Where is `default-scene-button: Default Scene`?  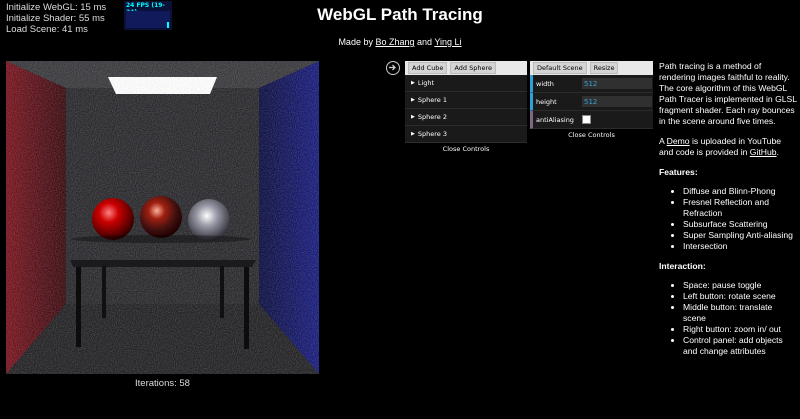 default-scene-button: Default Scene is located at coordinates (560, 68).